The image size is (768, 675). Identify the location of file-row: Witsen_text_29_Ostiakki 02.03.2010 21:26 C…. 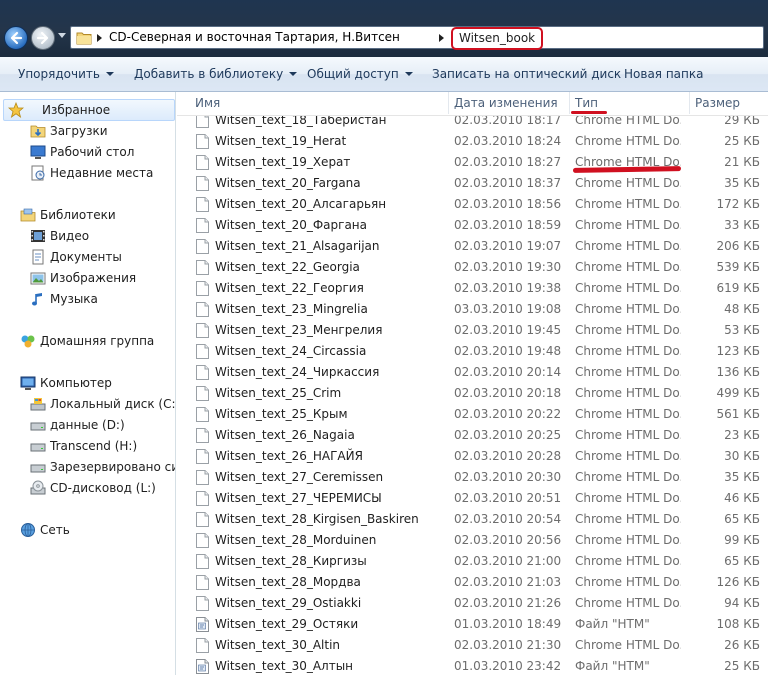
(472, 603).